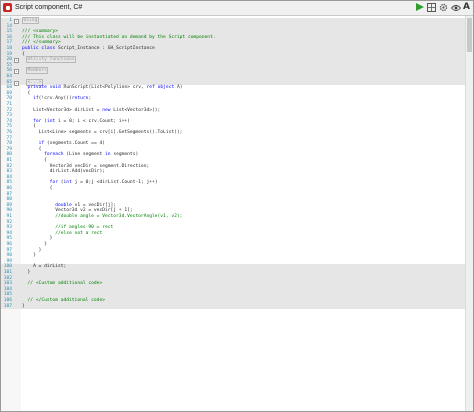 The height and width of the screenshot is (412, 474). I want to click on vertical-scrollbar, so click(469, 213).